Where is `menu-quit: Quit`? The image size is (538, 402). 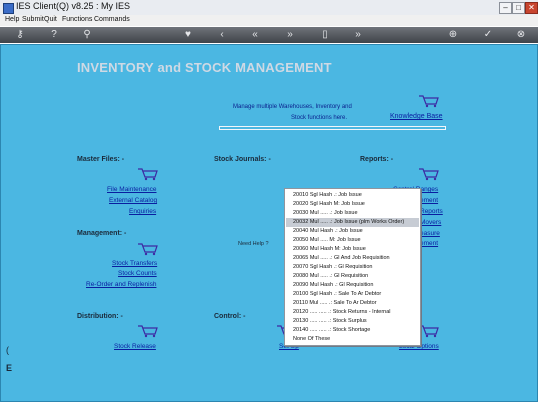
menu-quit: Quit is located at coordinates (50, 19).